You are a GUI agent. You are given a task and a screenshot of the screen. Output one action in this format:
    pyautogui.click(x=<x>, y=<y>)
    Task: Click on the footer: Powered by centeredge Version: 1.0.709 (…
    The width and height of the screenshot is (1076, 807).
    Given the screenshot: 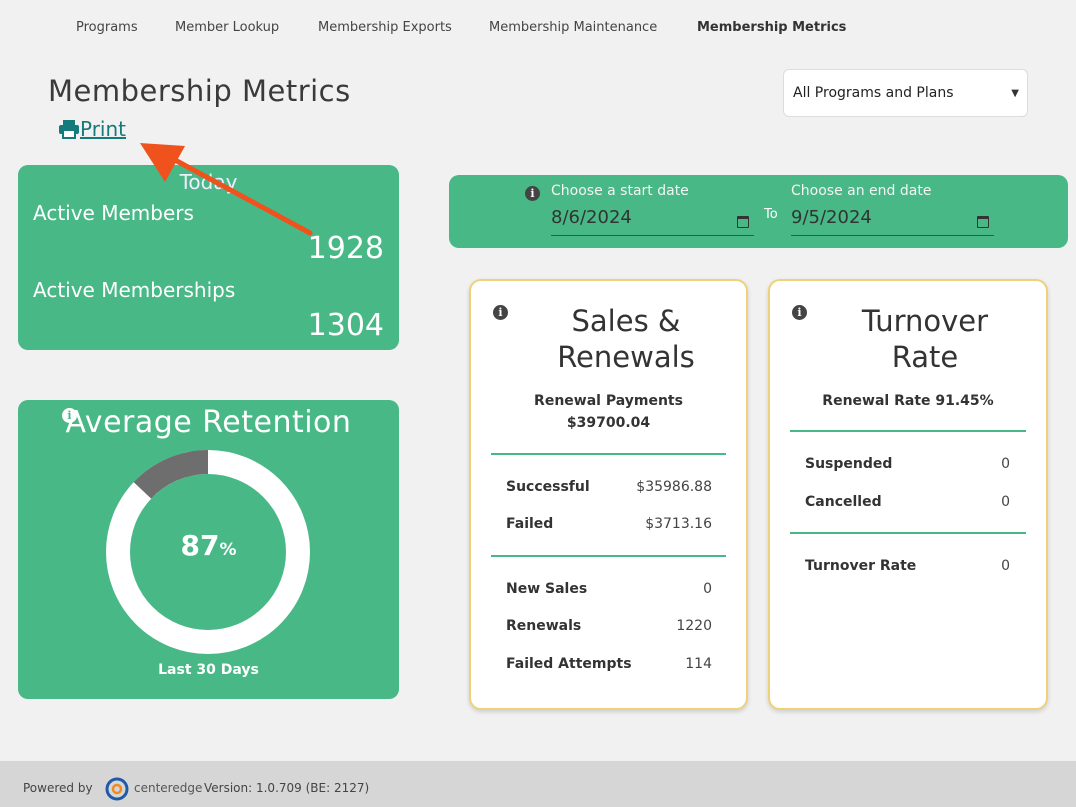 What is the action you would take?
    pyautogui.click(x=538, y=784)
    